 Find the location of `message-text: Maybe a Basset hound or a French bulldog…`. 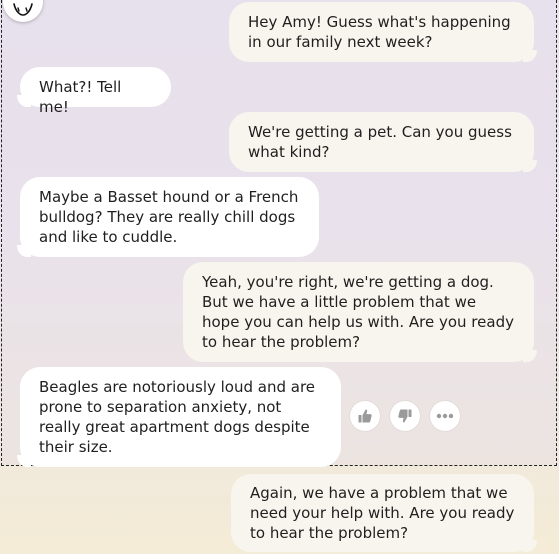

message-text: Maybe a Basset hound or a French bulldog… is located at coordinates (169, 217).